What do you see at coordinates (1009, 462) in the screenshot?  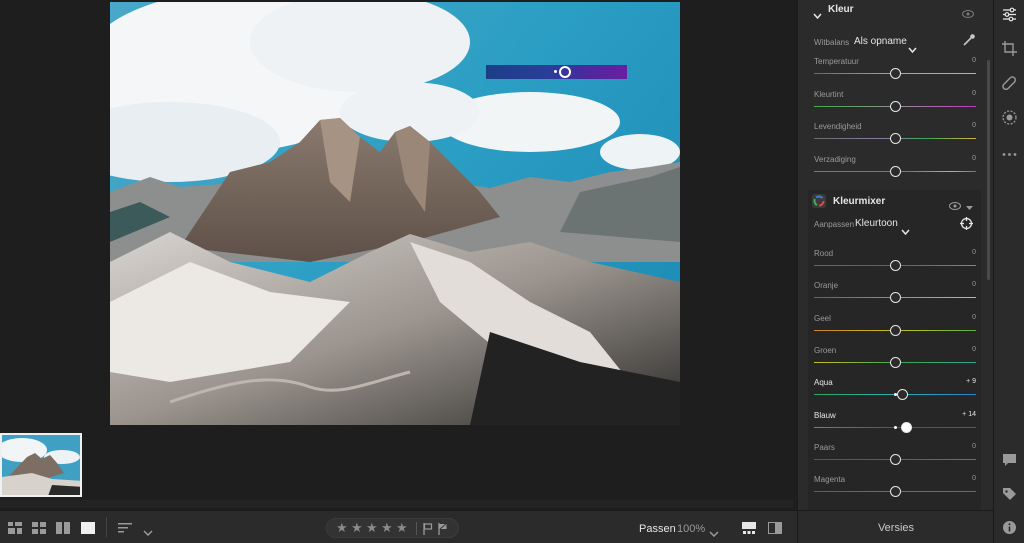 I see `comment-icon` at bounding box center [1009, 462].